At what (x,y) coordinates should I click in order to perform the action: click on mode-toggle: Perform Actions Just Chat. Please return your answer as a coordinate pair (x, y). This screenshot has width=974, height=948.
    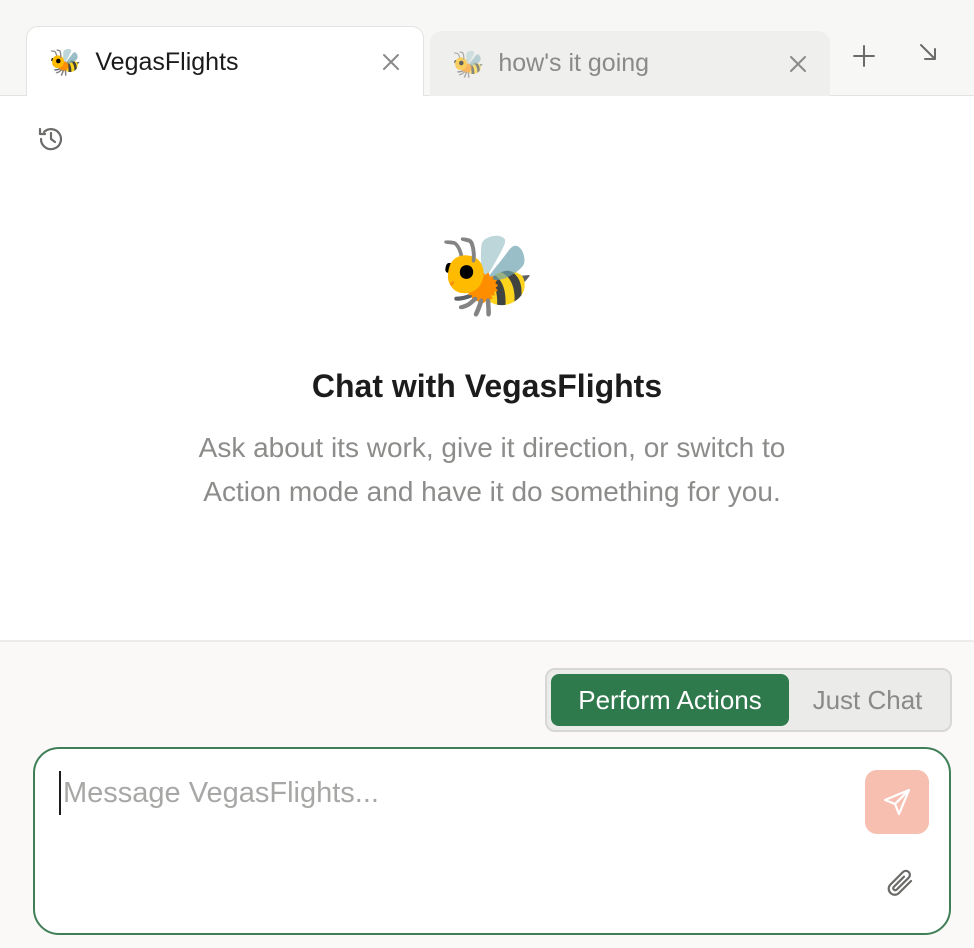
    Looking at the image, I should click on (748, 700).